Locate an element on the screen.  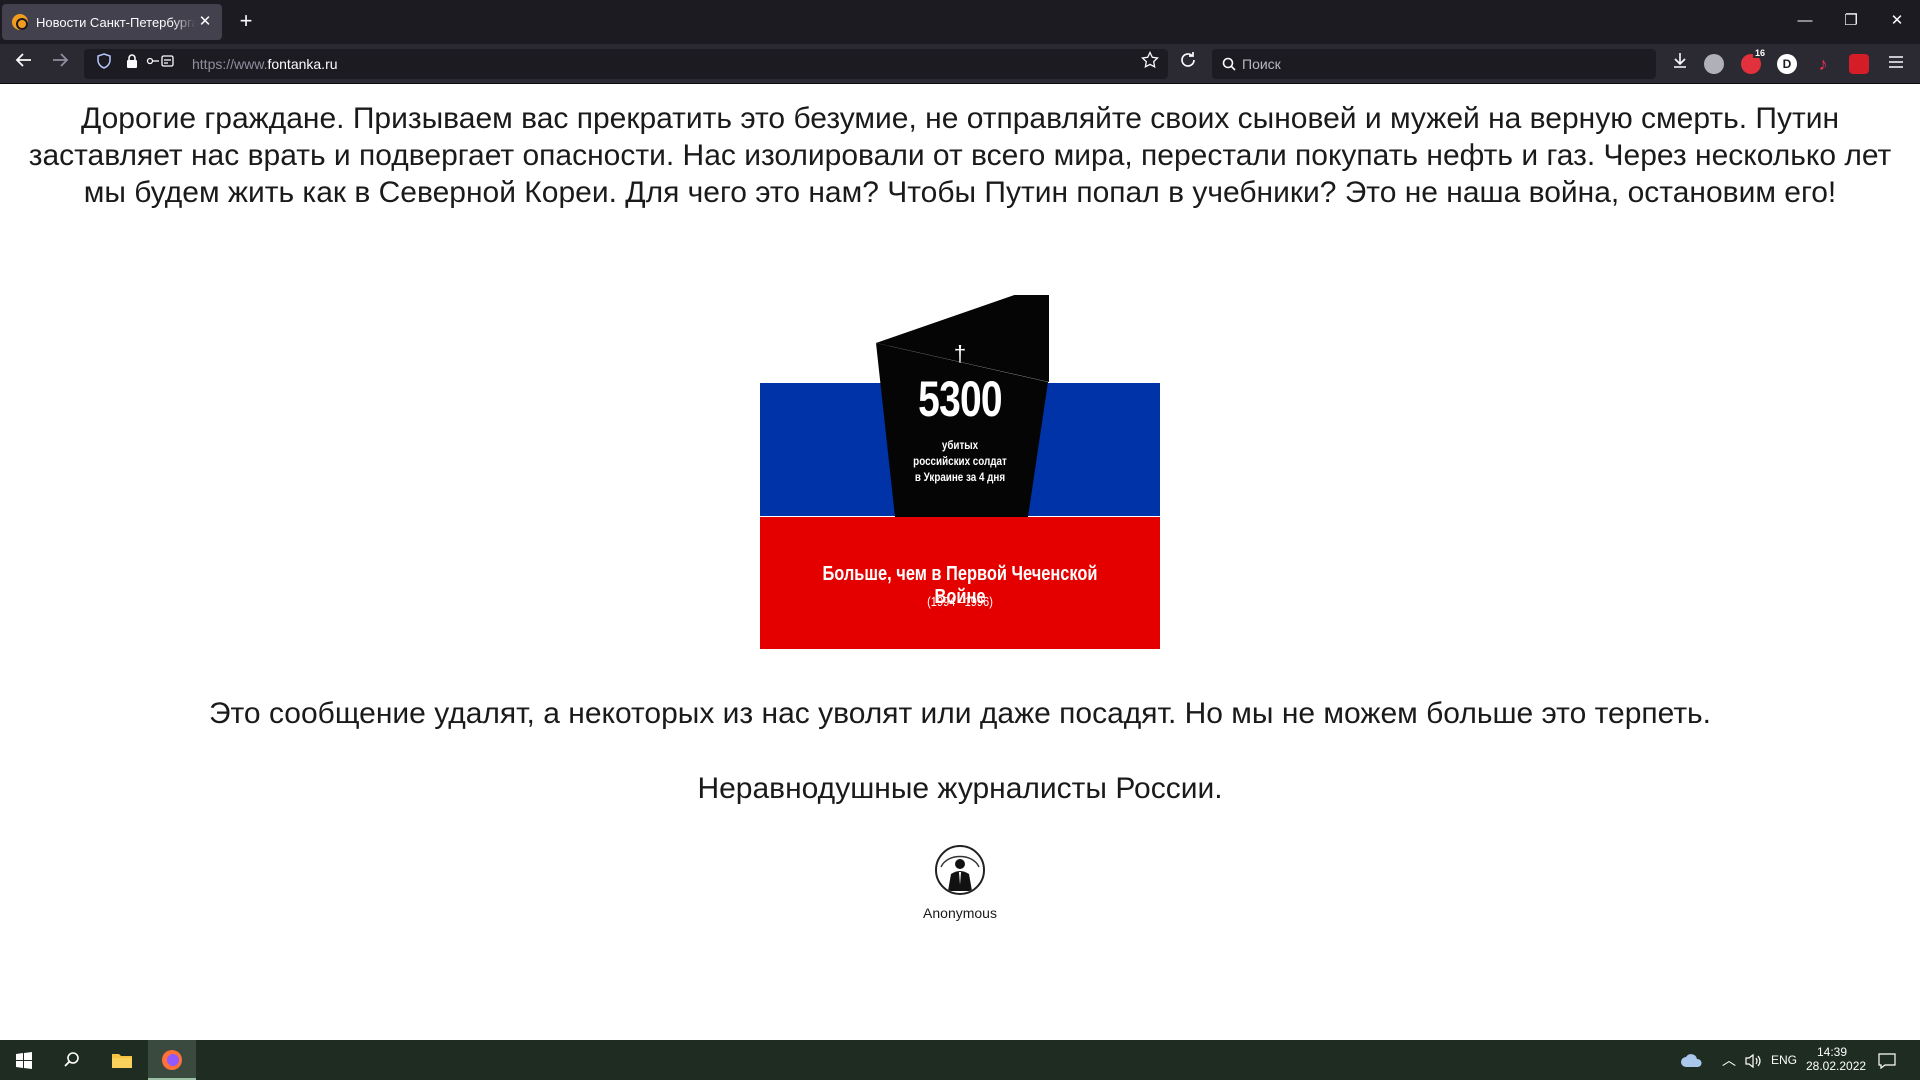
address-bar: https://www.fontanka.ru is located at coordinates (626, 64).